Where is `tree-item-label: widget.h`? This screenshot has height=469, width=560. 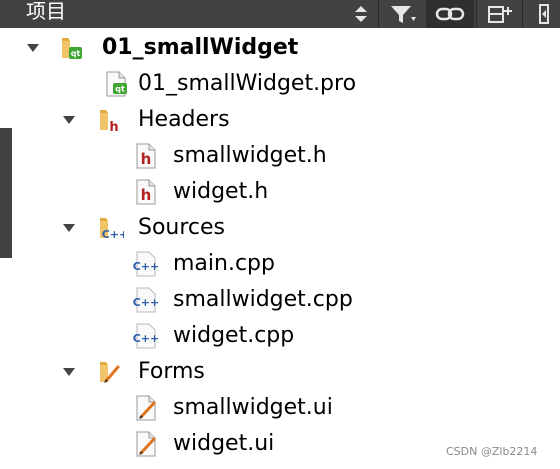
tree-item-label: widget.h is located at coordinates (221, 191).